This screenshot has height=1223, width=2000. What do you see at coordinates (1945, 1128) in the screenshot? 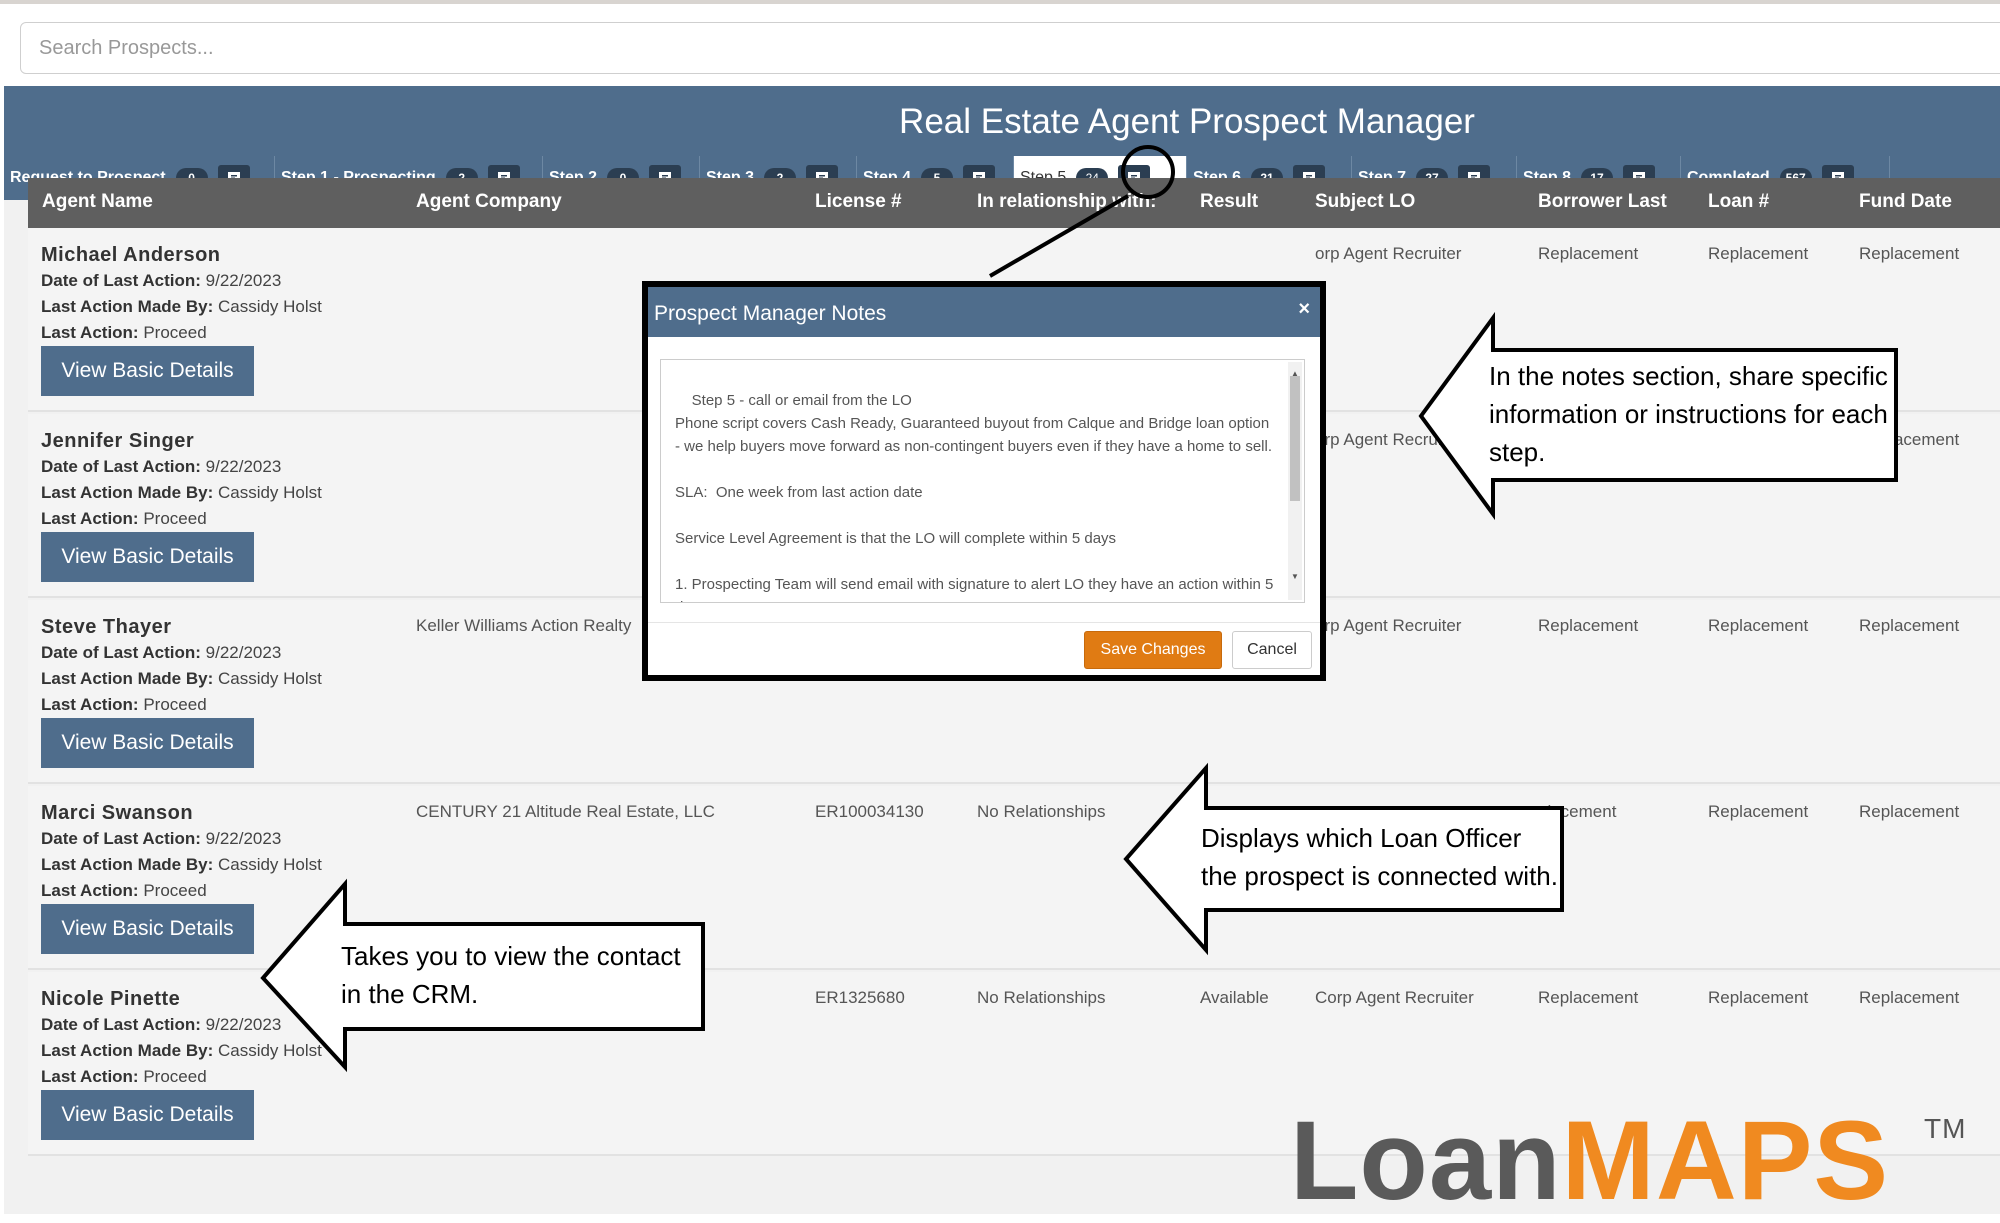
I see `logo-tm: TM` at bounding box center [1945, 1128].